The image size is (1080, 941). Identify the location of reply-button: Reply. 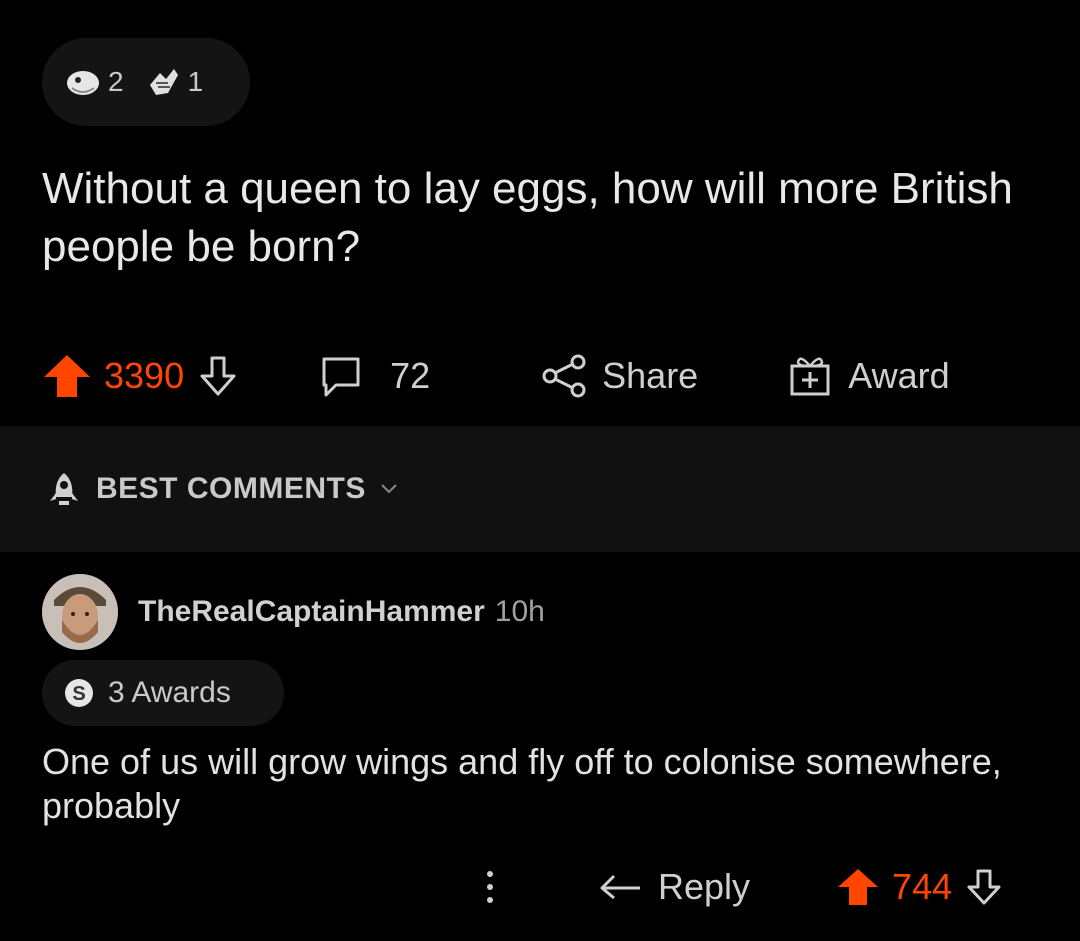
(674, 887).